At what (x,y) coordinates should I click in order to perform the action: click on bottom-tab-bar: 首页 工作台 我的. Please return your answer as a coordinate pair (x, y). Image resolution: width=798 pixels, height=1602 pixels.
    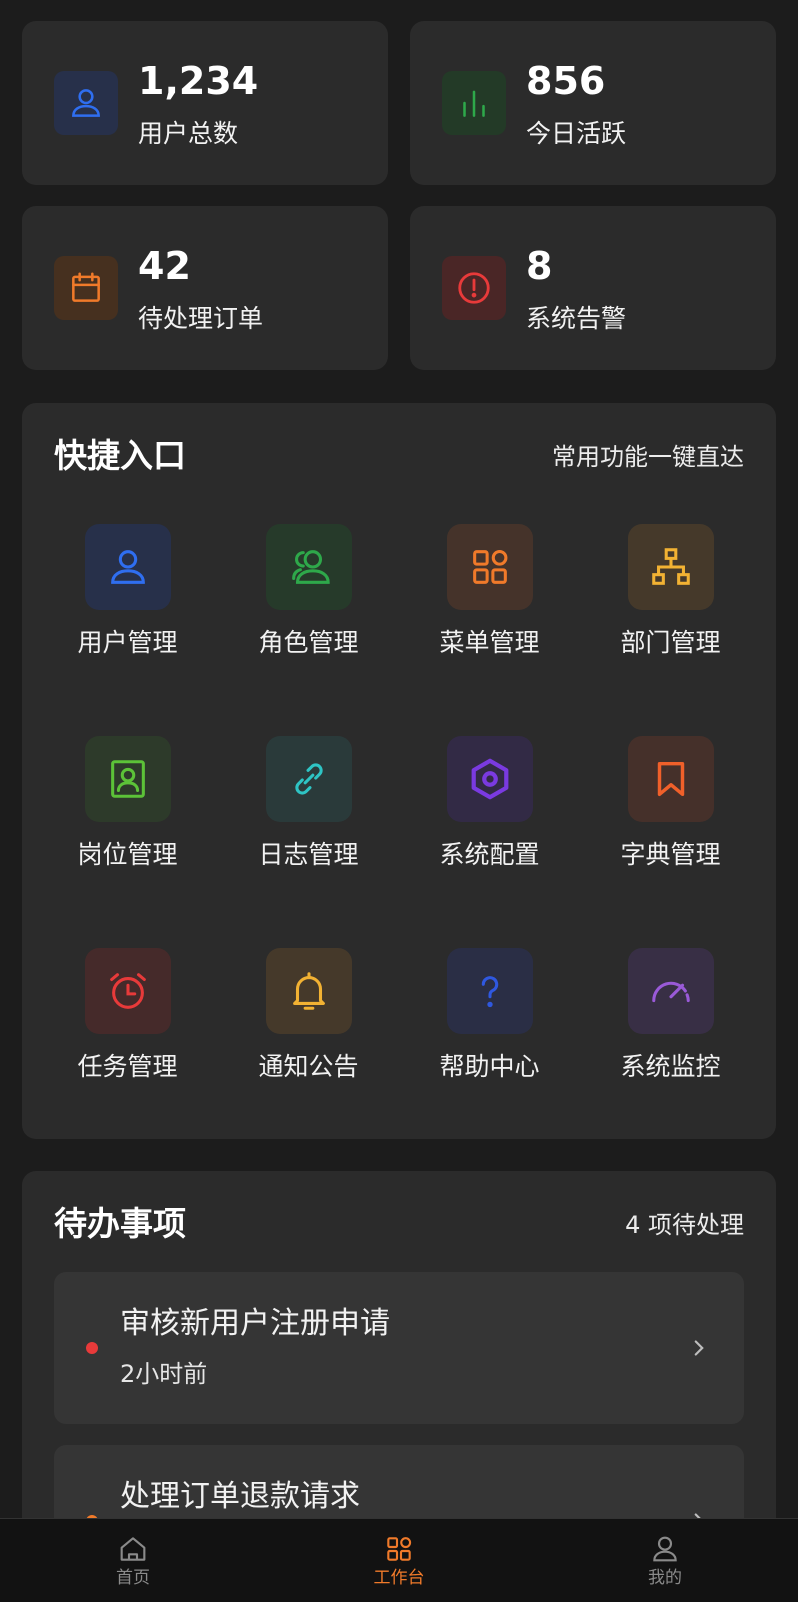
    Looking at the image, I should click on (399, 1560).